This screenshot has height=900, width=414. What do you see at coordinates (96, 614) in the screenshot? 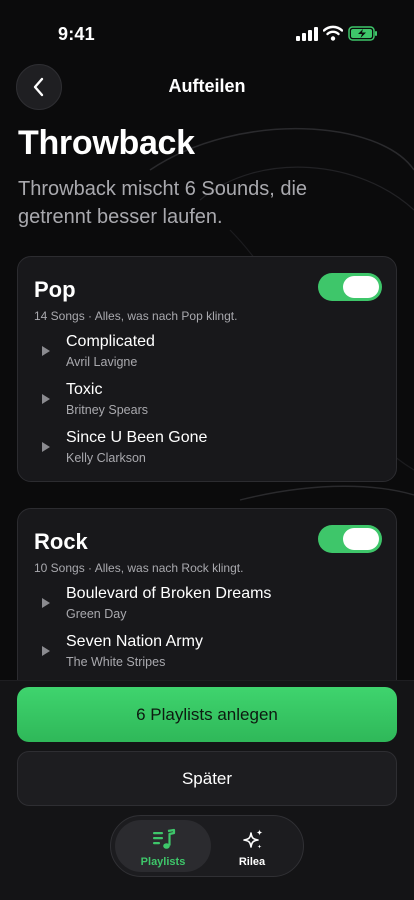
I see `song-artist: Green Day` at bounding box center [96, 614].